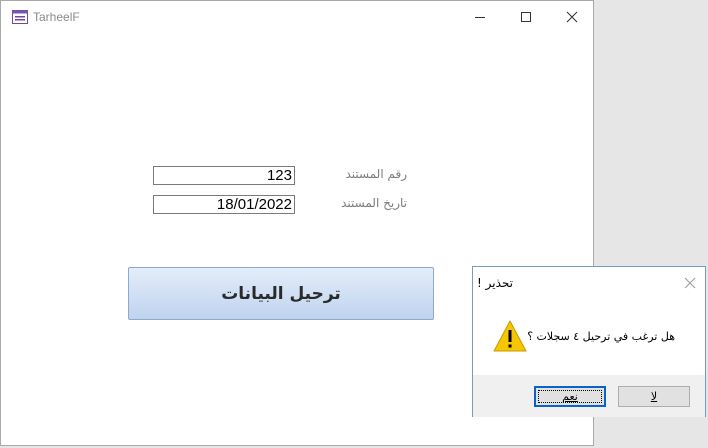  I want to click on doc-number-label: رقم المستند, so click(376, 174).